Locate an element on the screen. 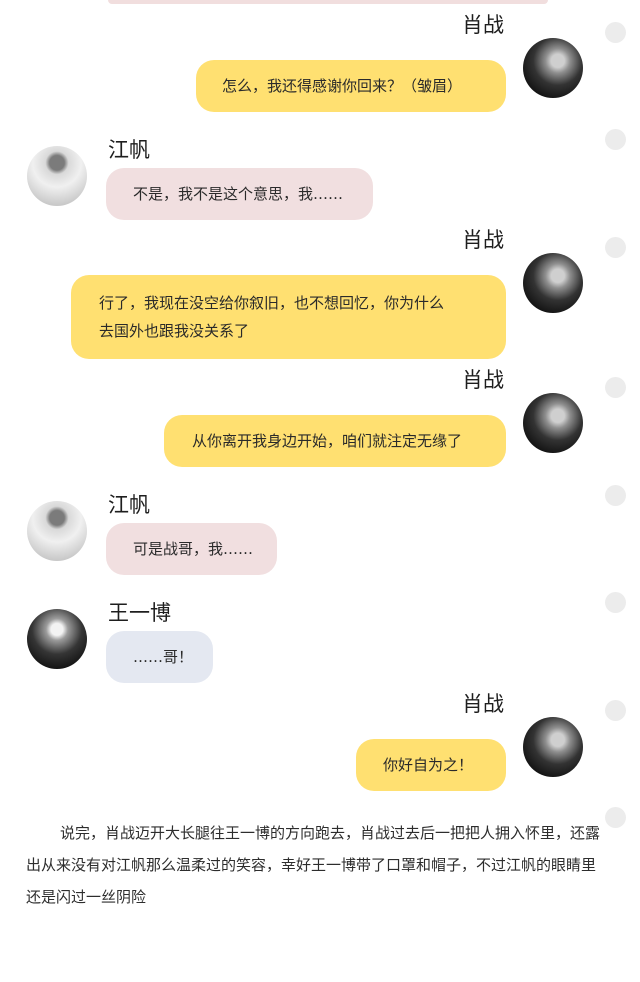 This screenshot has width=640, height=982. chat-message: 肖战 行了，我现在没空给你叙旧，也不想回忆，你为什么 去国外也跟我没关系了 is located at coordinates (320, 295).